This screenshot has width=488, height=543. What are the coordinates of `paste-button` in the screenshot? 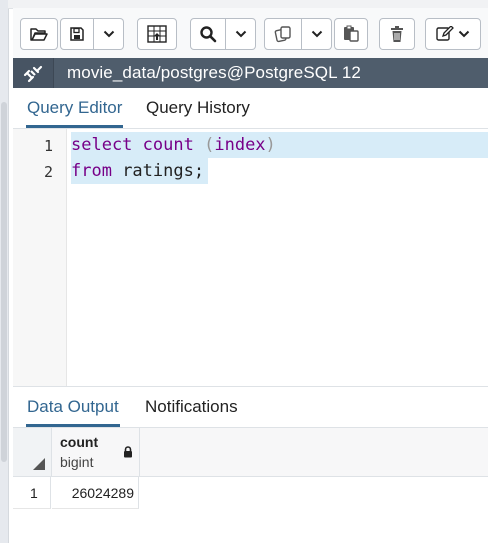 It's located at (351, 34).